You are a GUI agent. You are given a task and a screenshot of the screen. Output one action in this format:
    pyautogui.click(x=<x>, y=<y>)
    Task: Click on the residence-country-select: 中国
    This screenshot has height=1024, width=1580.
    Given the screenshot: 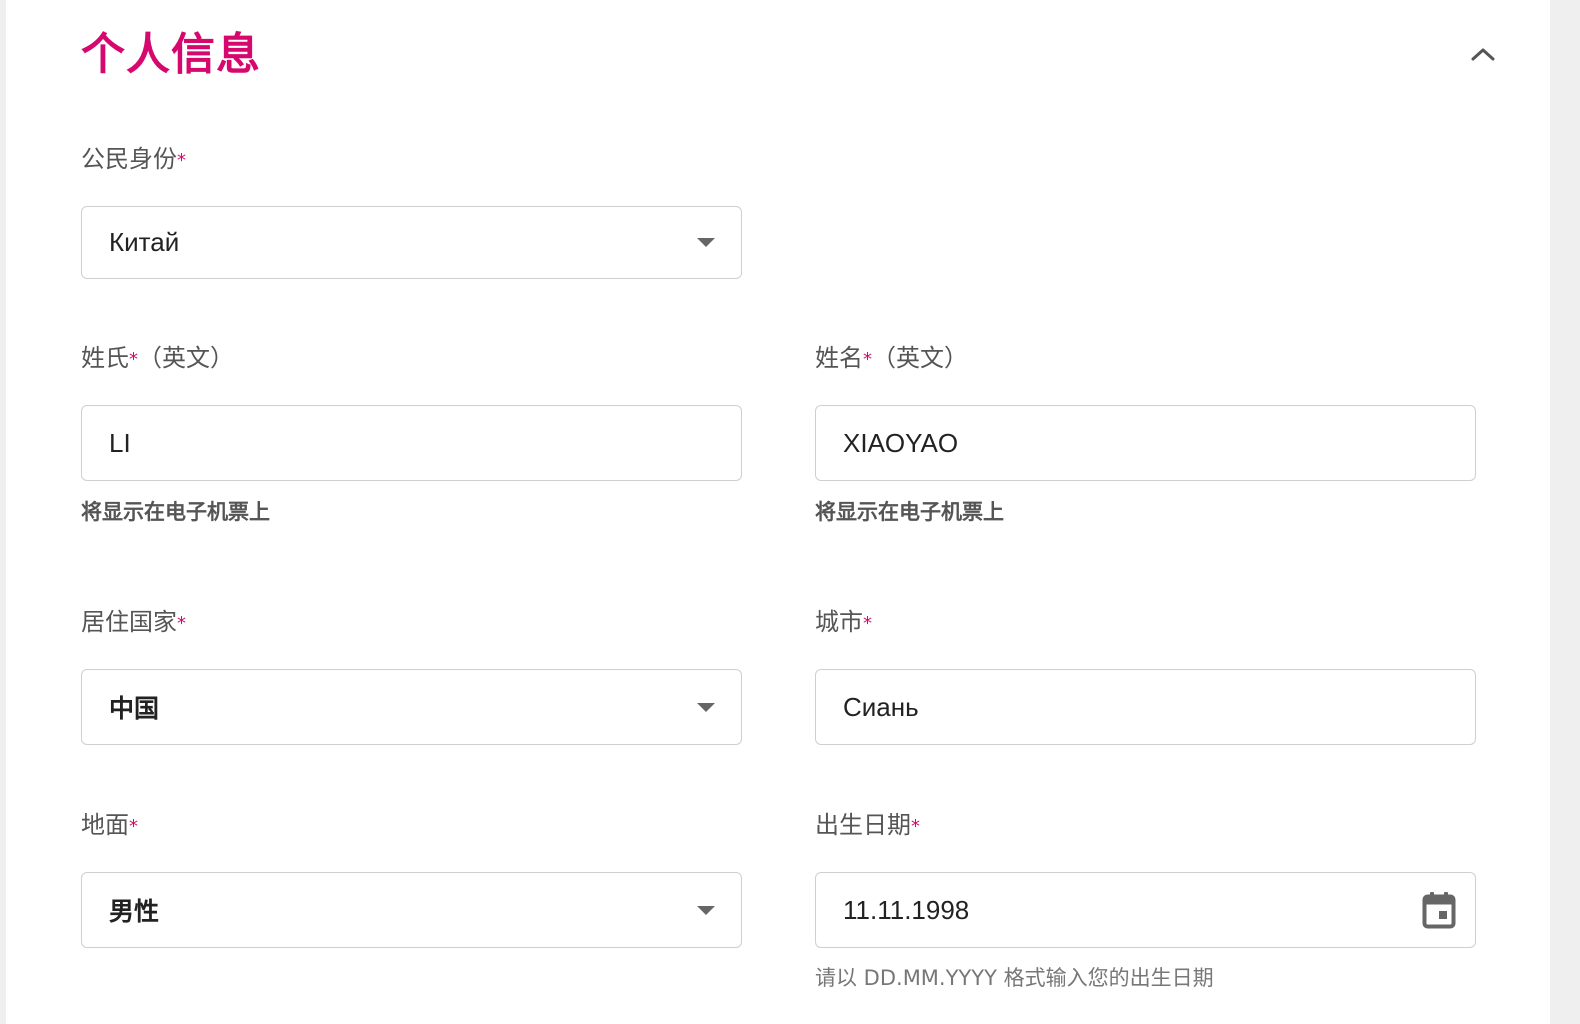 What is the action you would take?
    pyautogui.click(x=411, y=707)
    